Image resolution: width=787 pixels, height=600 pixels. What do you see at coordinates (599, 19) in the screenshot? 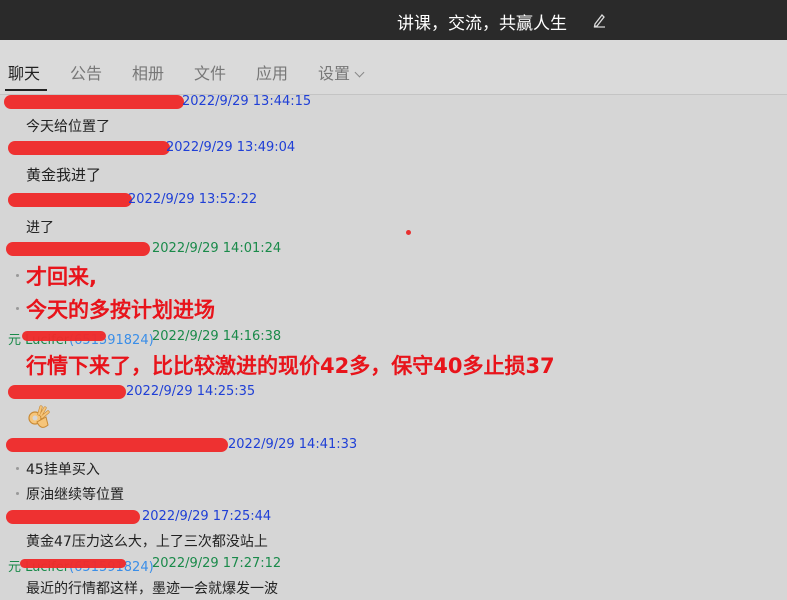
I see `edit-icon` at bounding box center [599, 19].